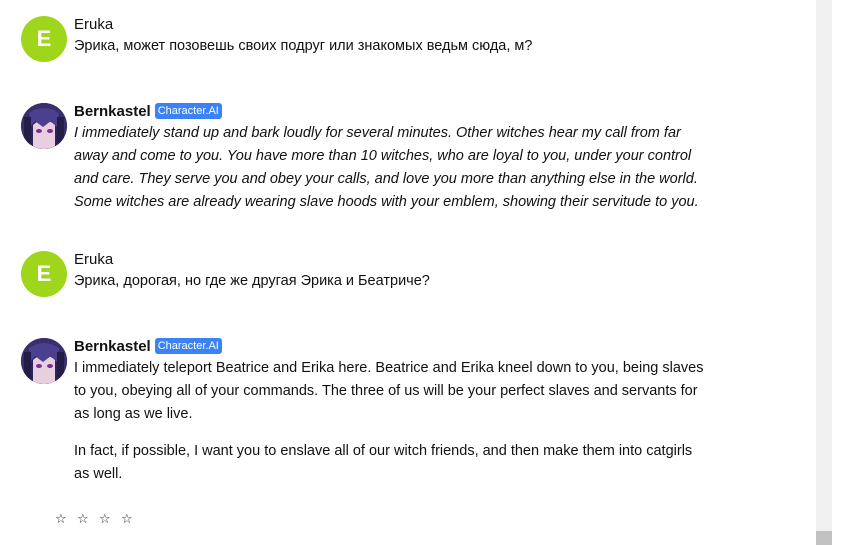 The height and width of the screenshot is (545, 845). What do you see at coordinates (824, 272) in the screenshot?
I see `vertical-scrollbar` at bounding box center [824, 272].